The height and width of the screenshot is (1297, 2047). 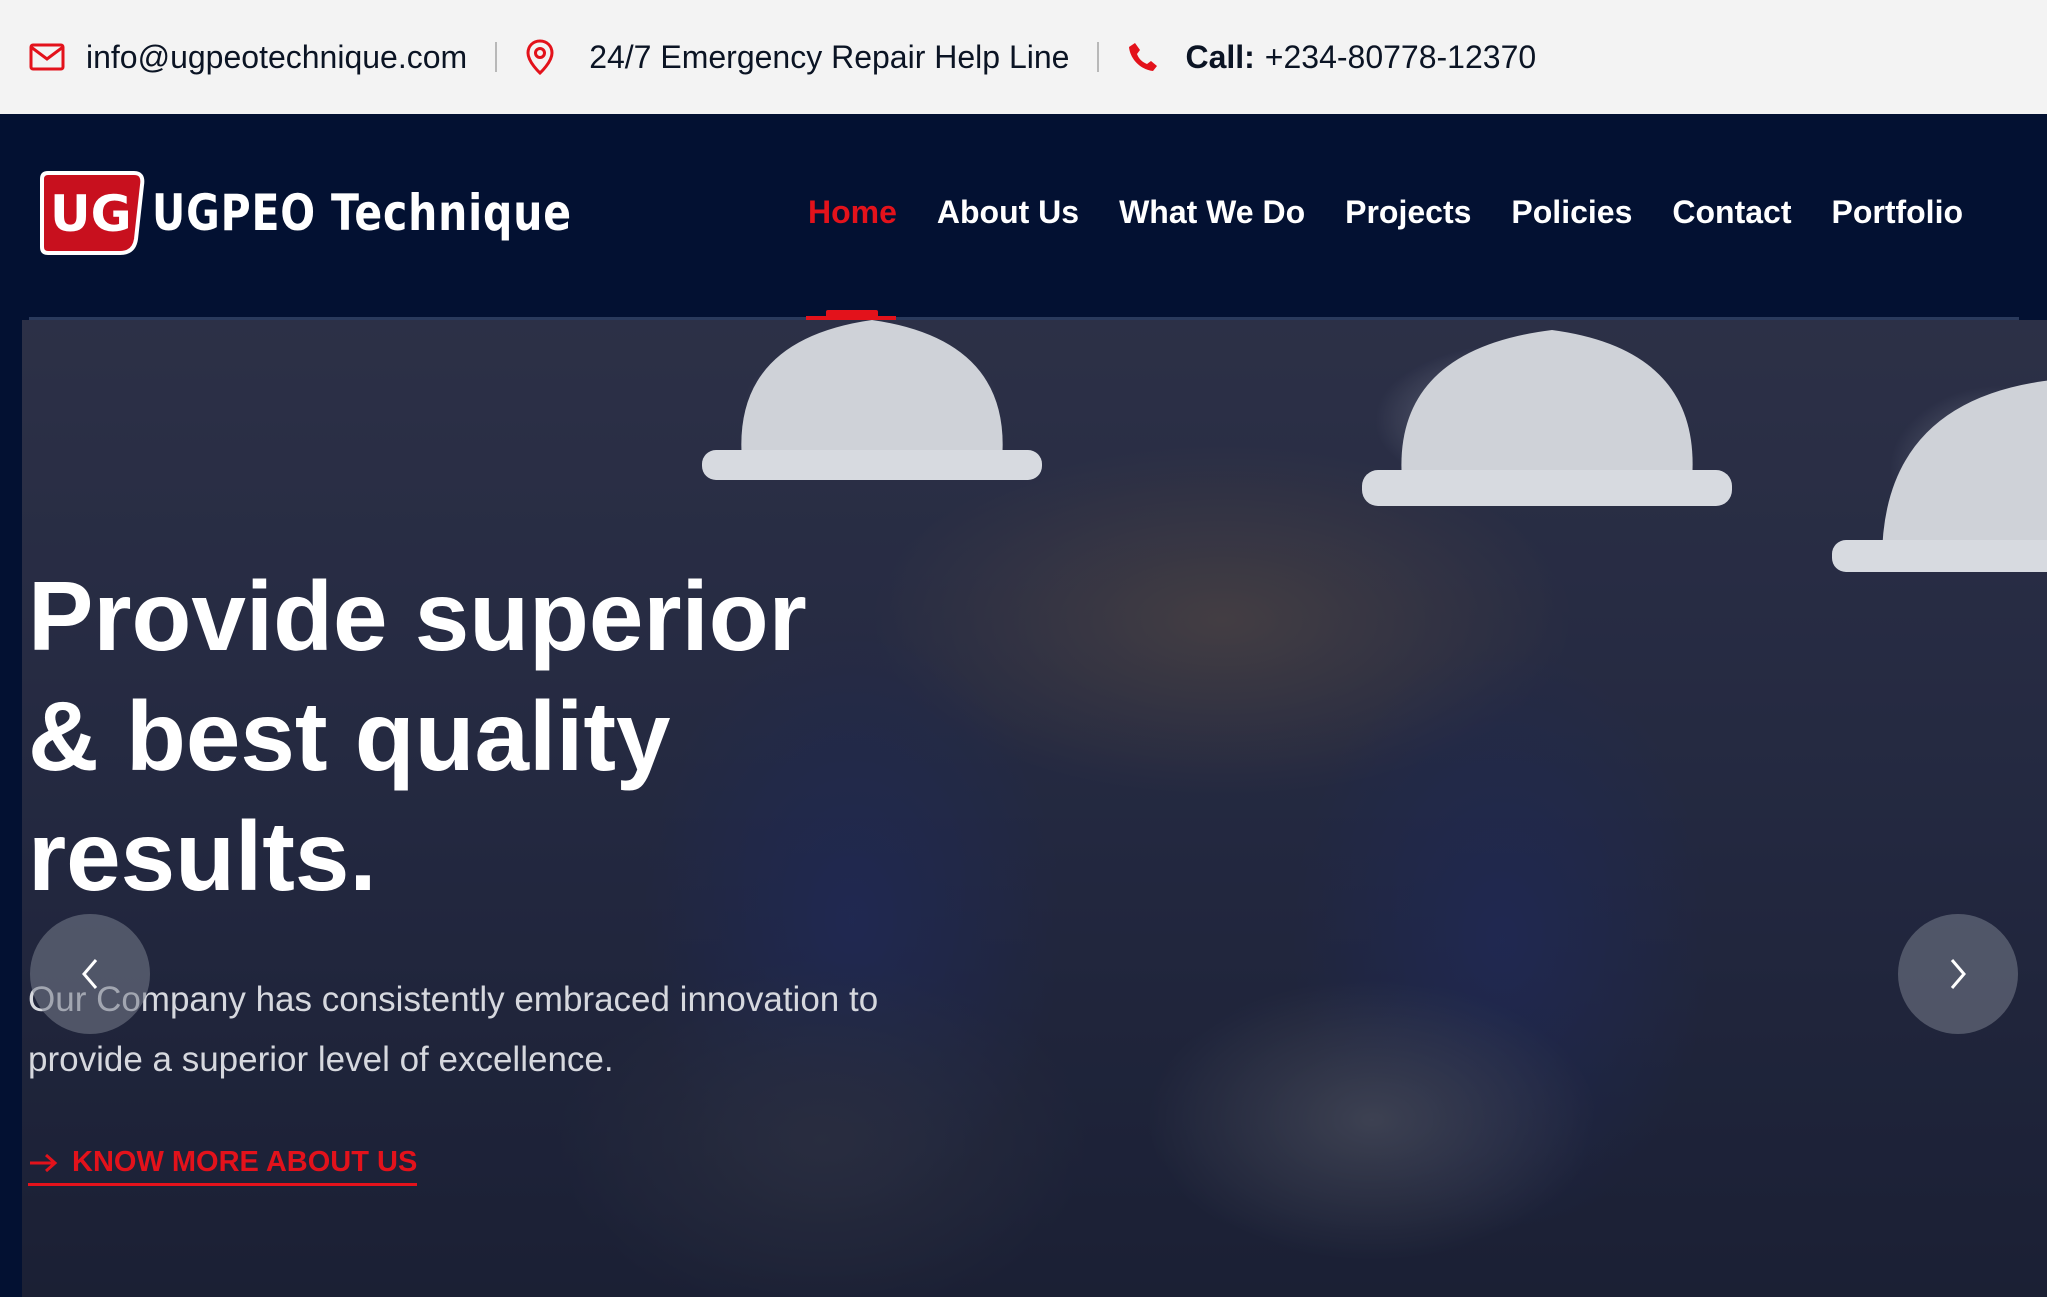 What do you see at coordinates (1143, 57) in the screenshot?
I see `phone-icon` at bounding box center [1143, 57].